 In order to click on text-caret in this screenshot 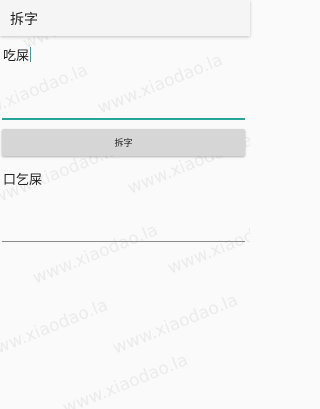, I will do `click(31, 54)`.